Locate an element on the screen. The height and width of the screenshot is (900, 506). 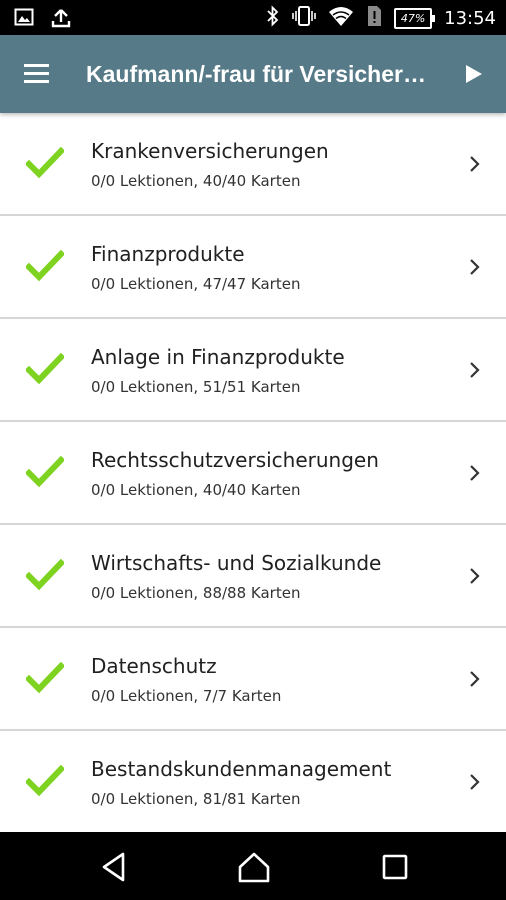
topic-title: Anlage in Finanzprodukte is located at coordinates (218, 357).